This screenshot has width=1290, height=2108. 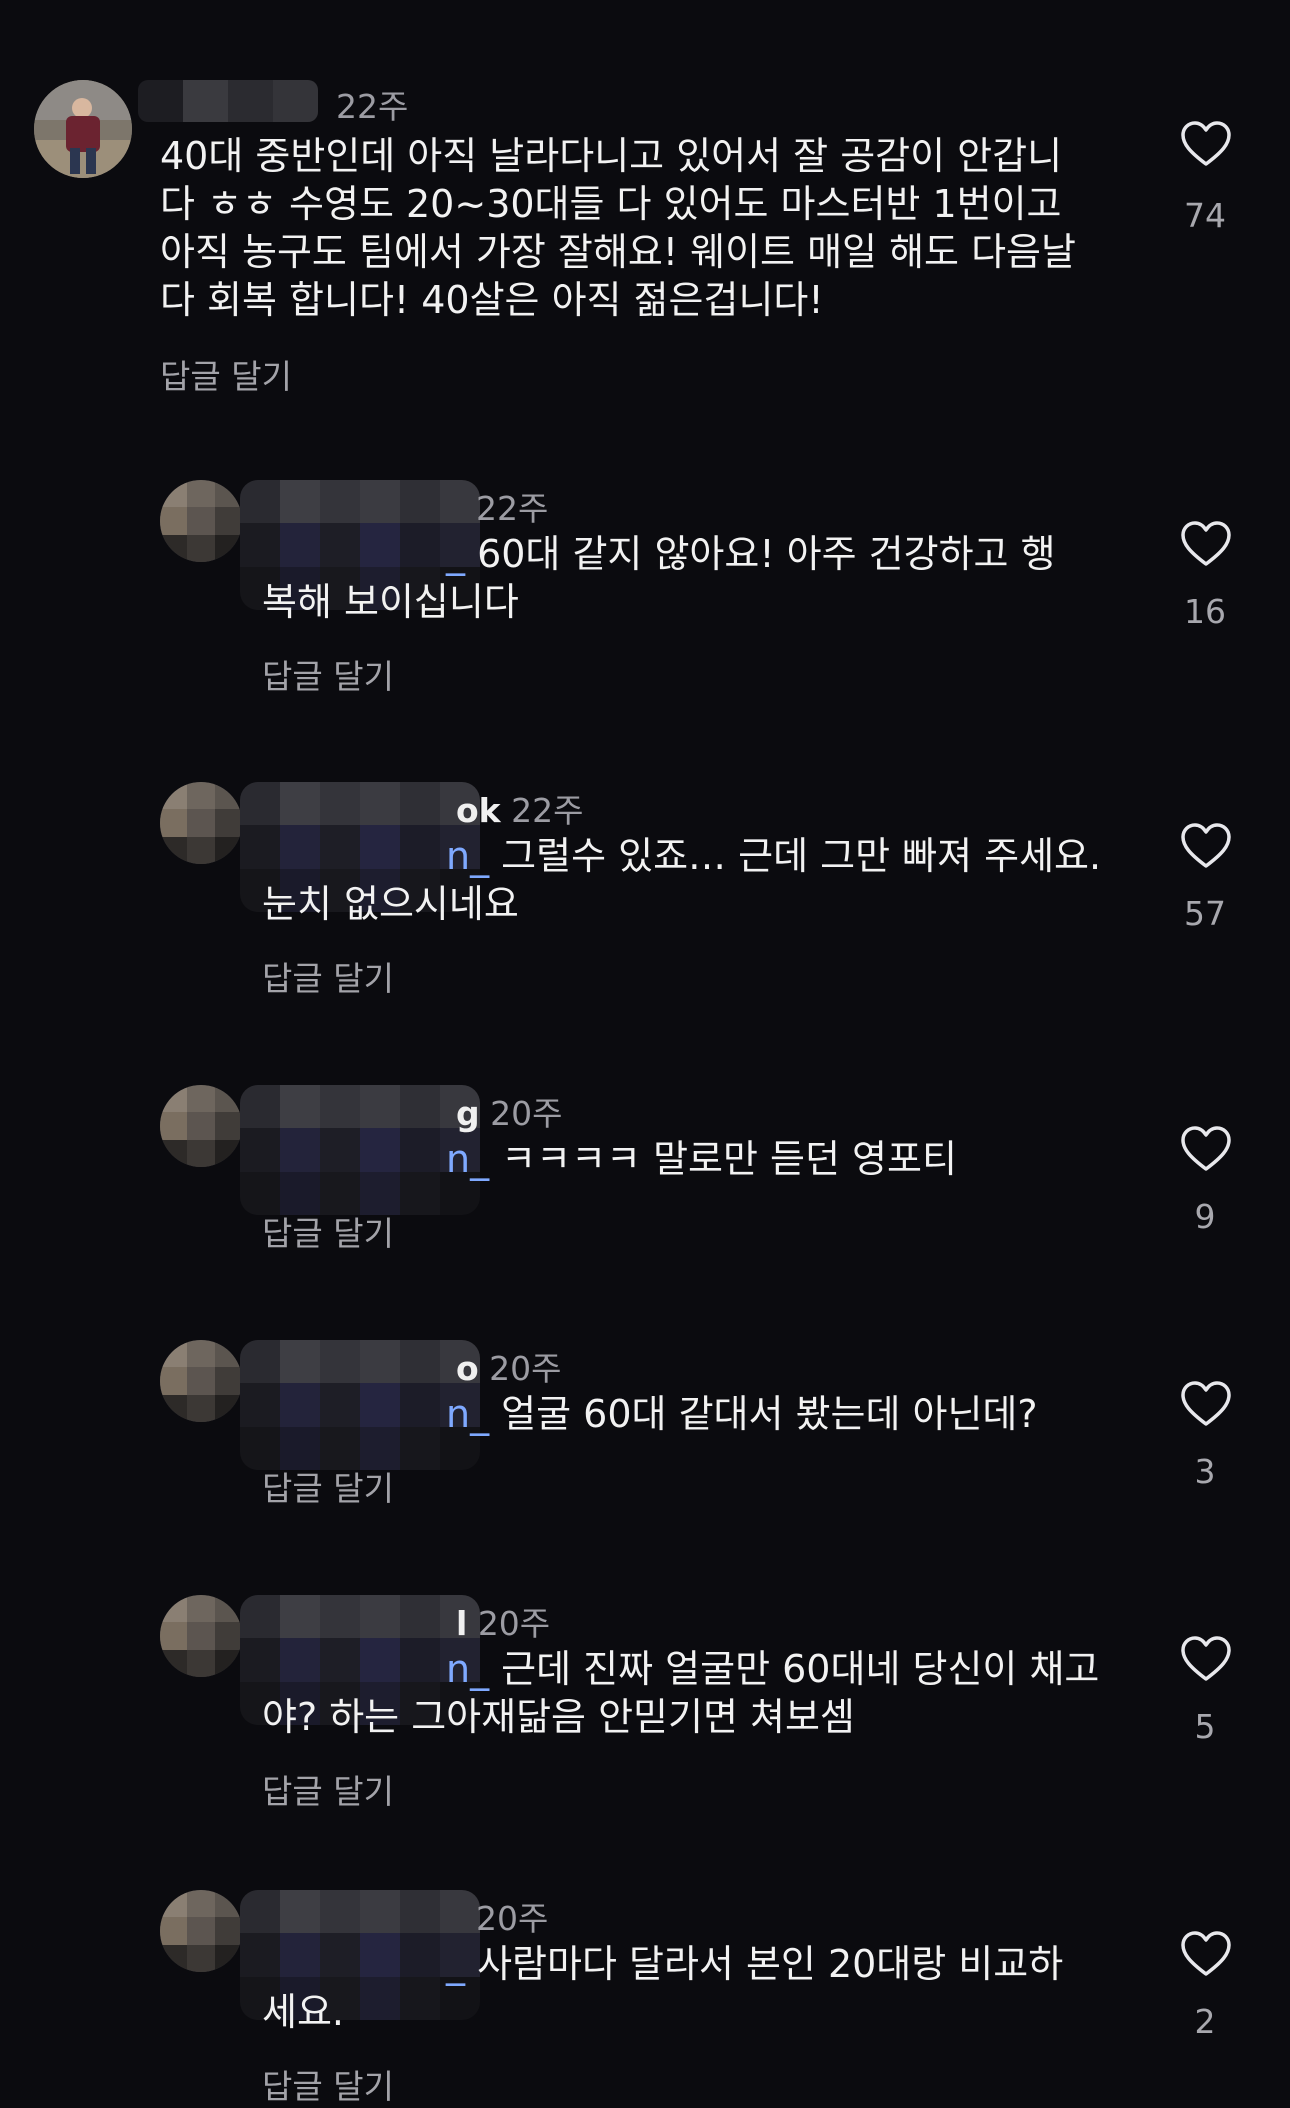 What do you see at coordinates (1205, 215) in the screenshot?
I see `like-count: 74` at bounding box center [1205, 215].